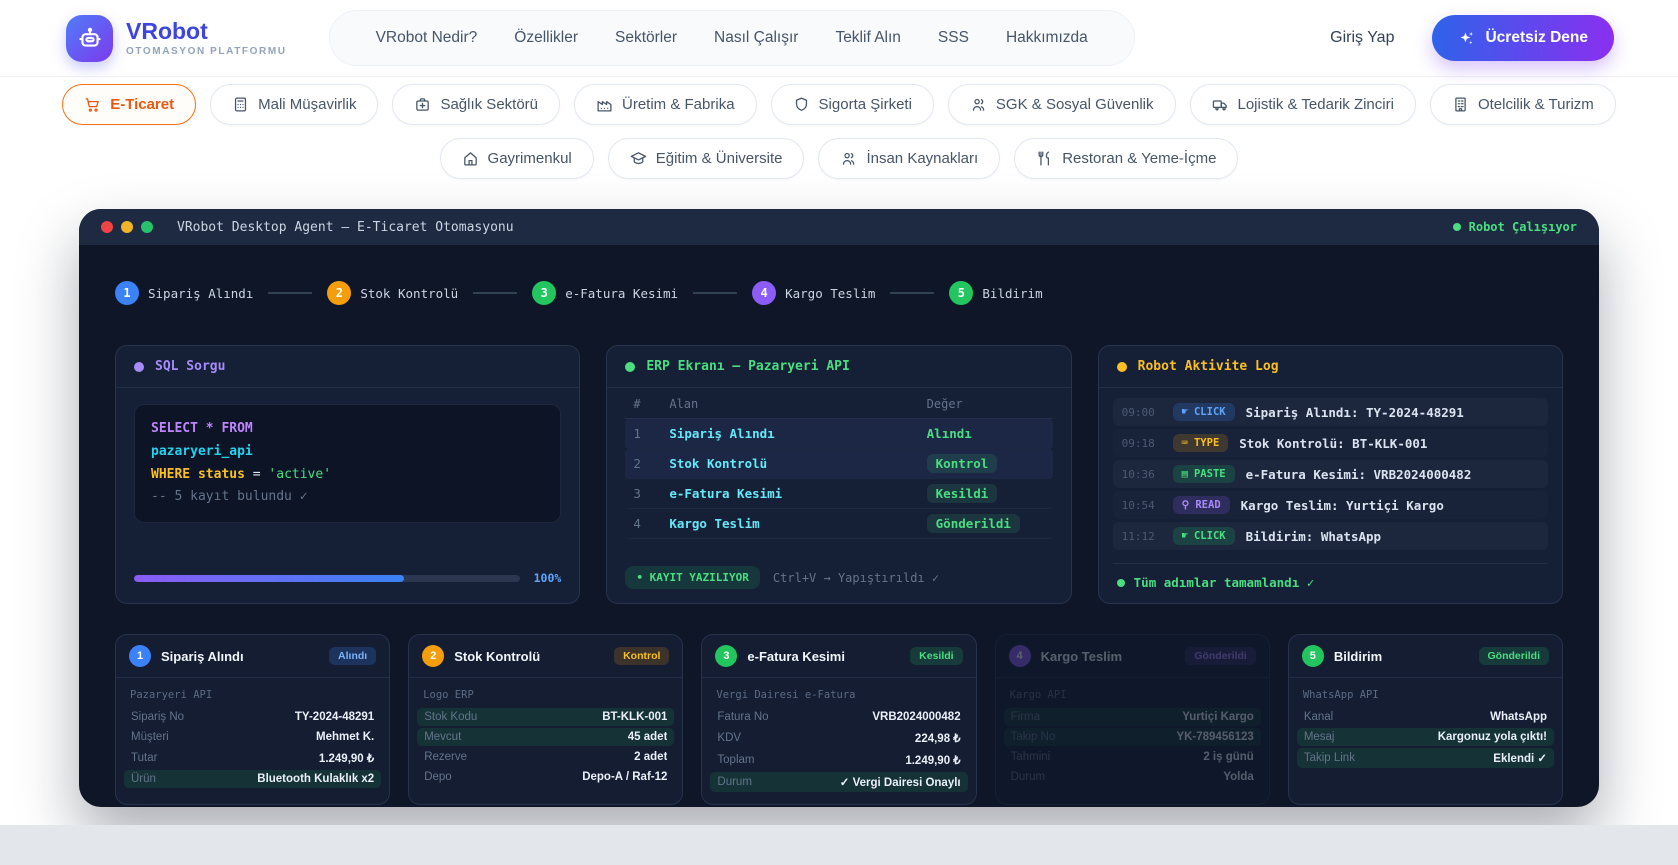 The width and height of the screenshot is (1678, 865). Describe the element at coordinates (1282, 505) in the screenshot. I see `log-entry: 10:54 ⚲ READ Kargo Teslim: Yurtiçi Kargo` at that location.